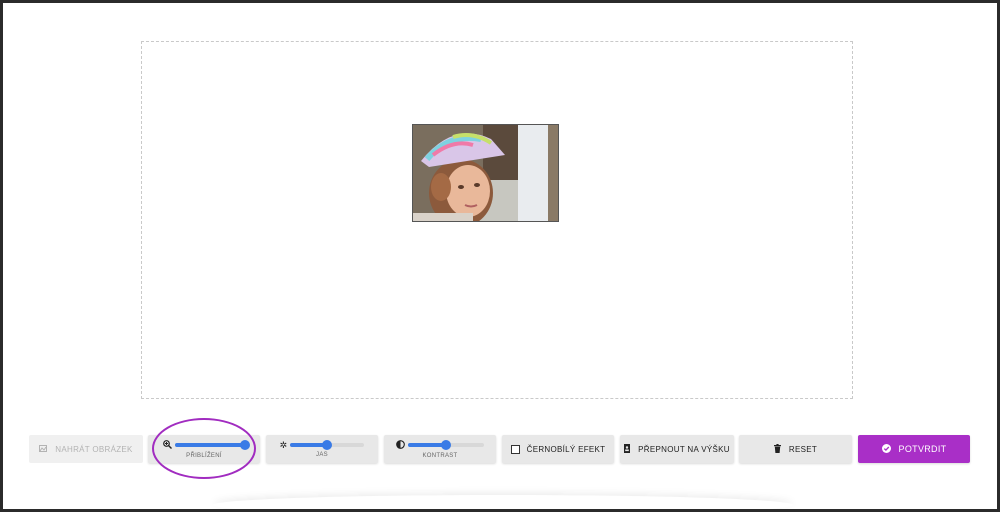  What do you see at coordinates (440, 455) in the screenshot?
I see `contrast-label: KONTRAST` at bounding box center [440, 455].